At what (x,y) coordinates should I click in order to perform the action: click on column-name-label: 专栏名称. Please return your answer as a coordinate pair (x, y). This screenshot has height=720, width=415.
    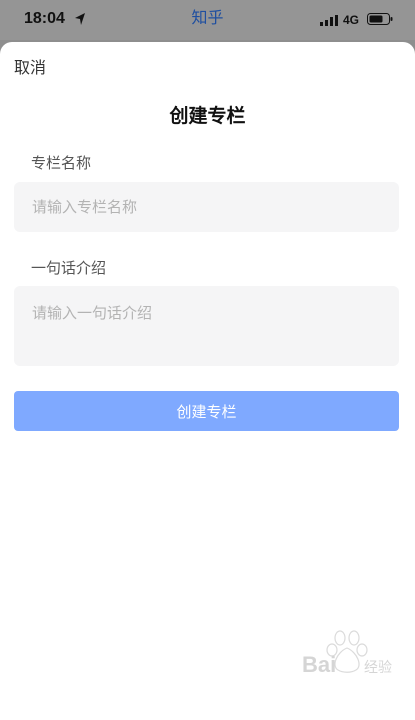
    Looking at the image, I should click on (61, 163).